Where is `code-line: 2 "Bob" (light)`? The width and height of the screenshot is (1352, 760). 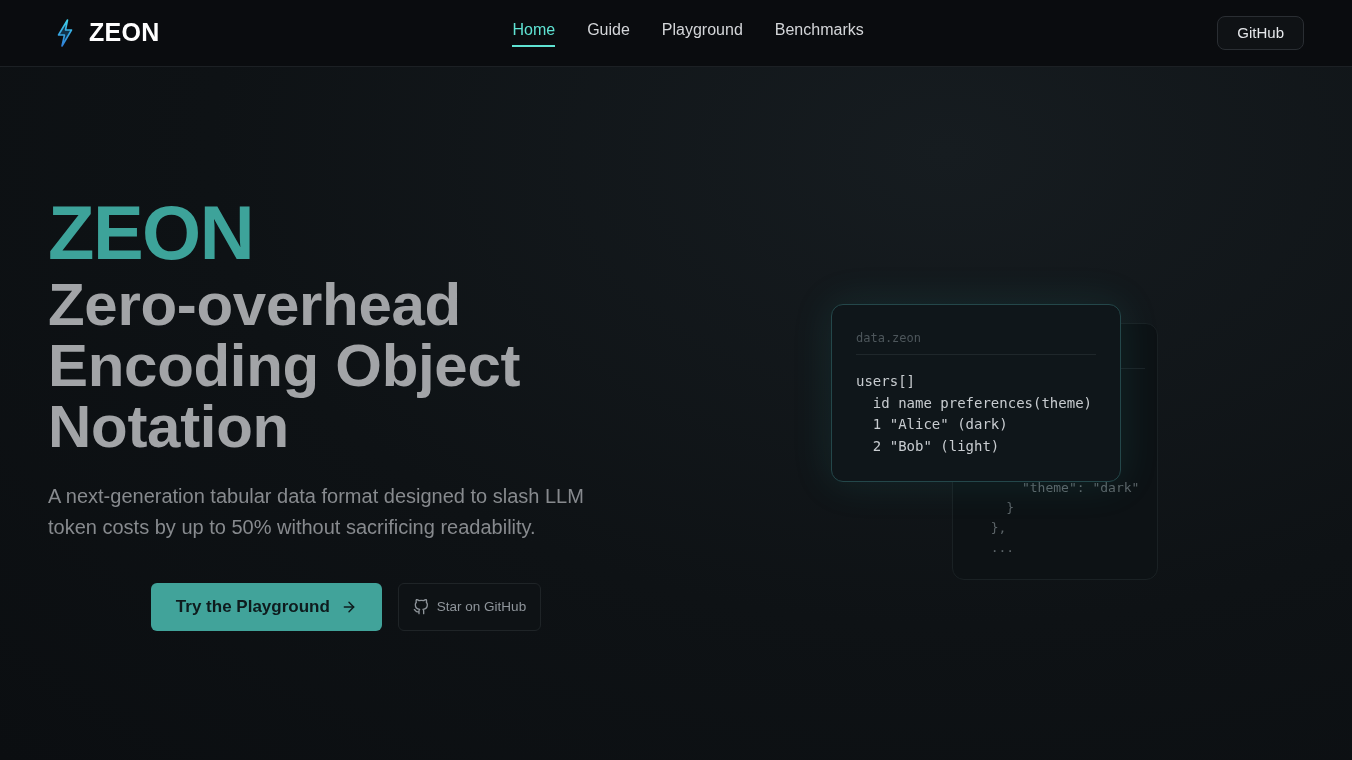 code-line: 2 "Bob" (light) is located at coordinates (935, 446).